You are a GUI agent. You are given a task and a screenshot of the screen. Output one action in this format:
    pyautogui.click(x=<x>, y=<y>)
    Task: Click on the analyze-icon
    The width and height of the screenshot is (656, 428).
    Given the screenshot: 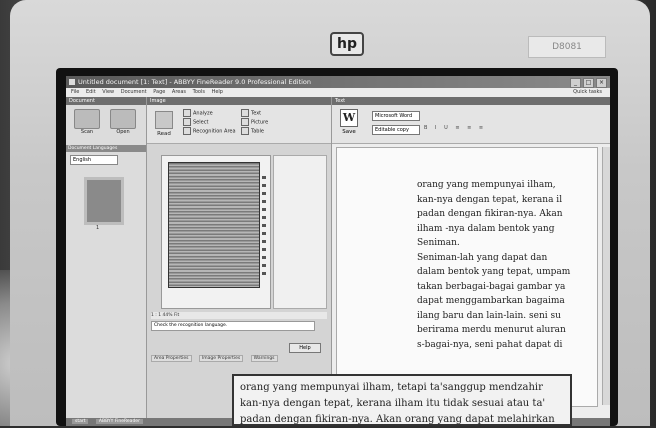 What is the action you would take?
    pyautogui.click(x=187, y=113)
    